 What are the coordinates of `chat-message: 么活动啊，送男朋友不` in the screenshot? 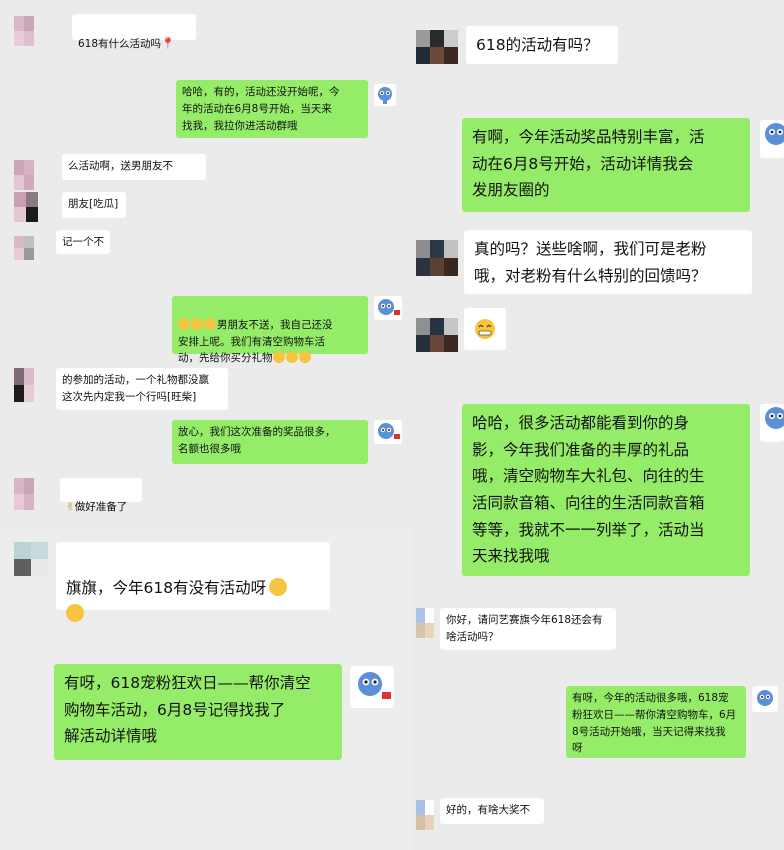 It's located at (134, 167).